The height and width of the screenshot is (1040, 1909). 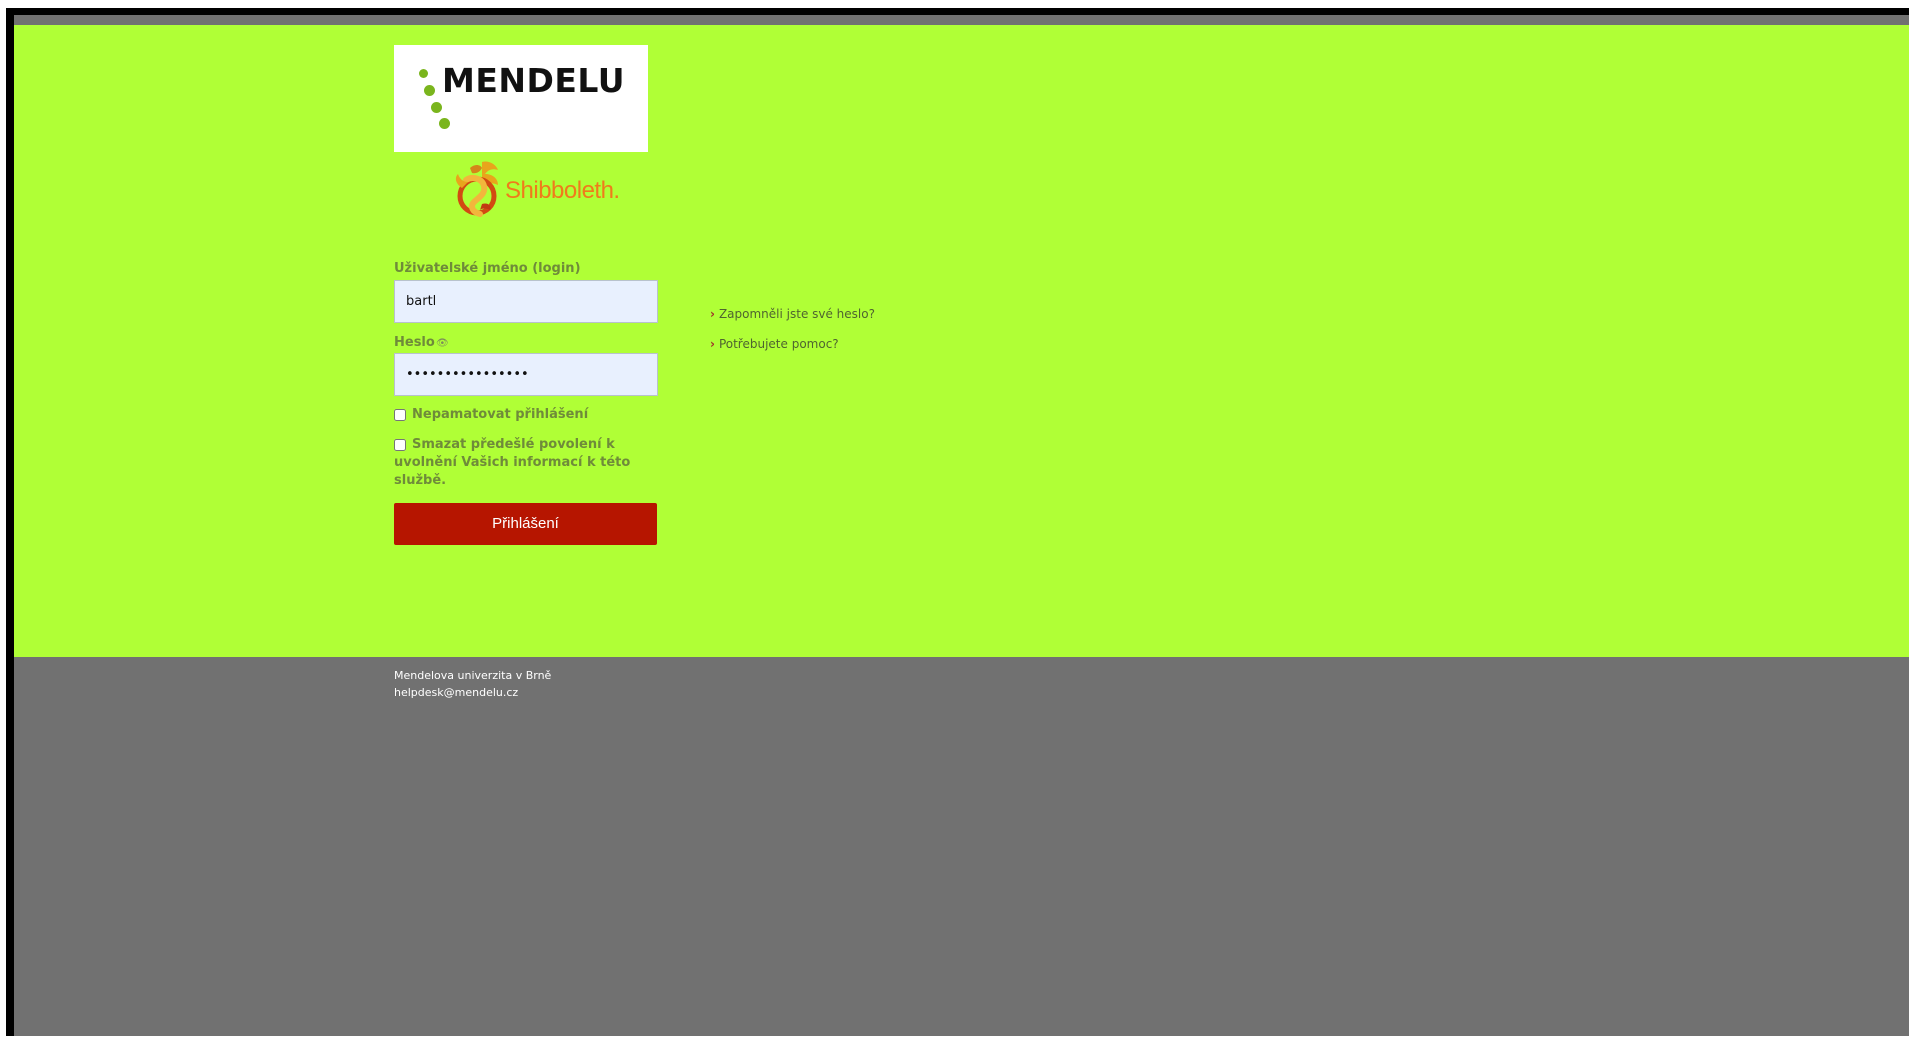 What do you see at coordinates (456, 692) in the screenshot?
I see `footer-email: helpdesk@mendelu.cz` at bounding box center [456, 692].